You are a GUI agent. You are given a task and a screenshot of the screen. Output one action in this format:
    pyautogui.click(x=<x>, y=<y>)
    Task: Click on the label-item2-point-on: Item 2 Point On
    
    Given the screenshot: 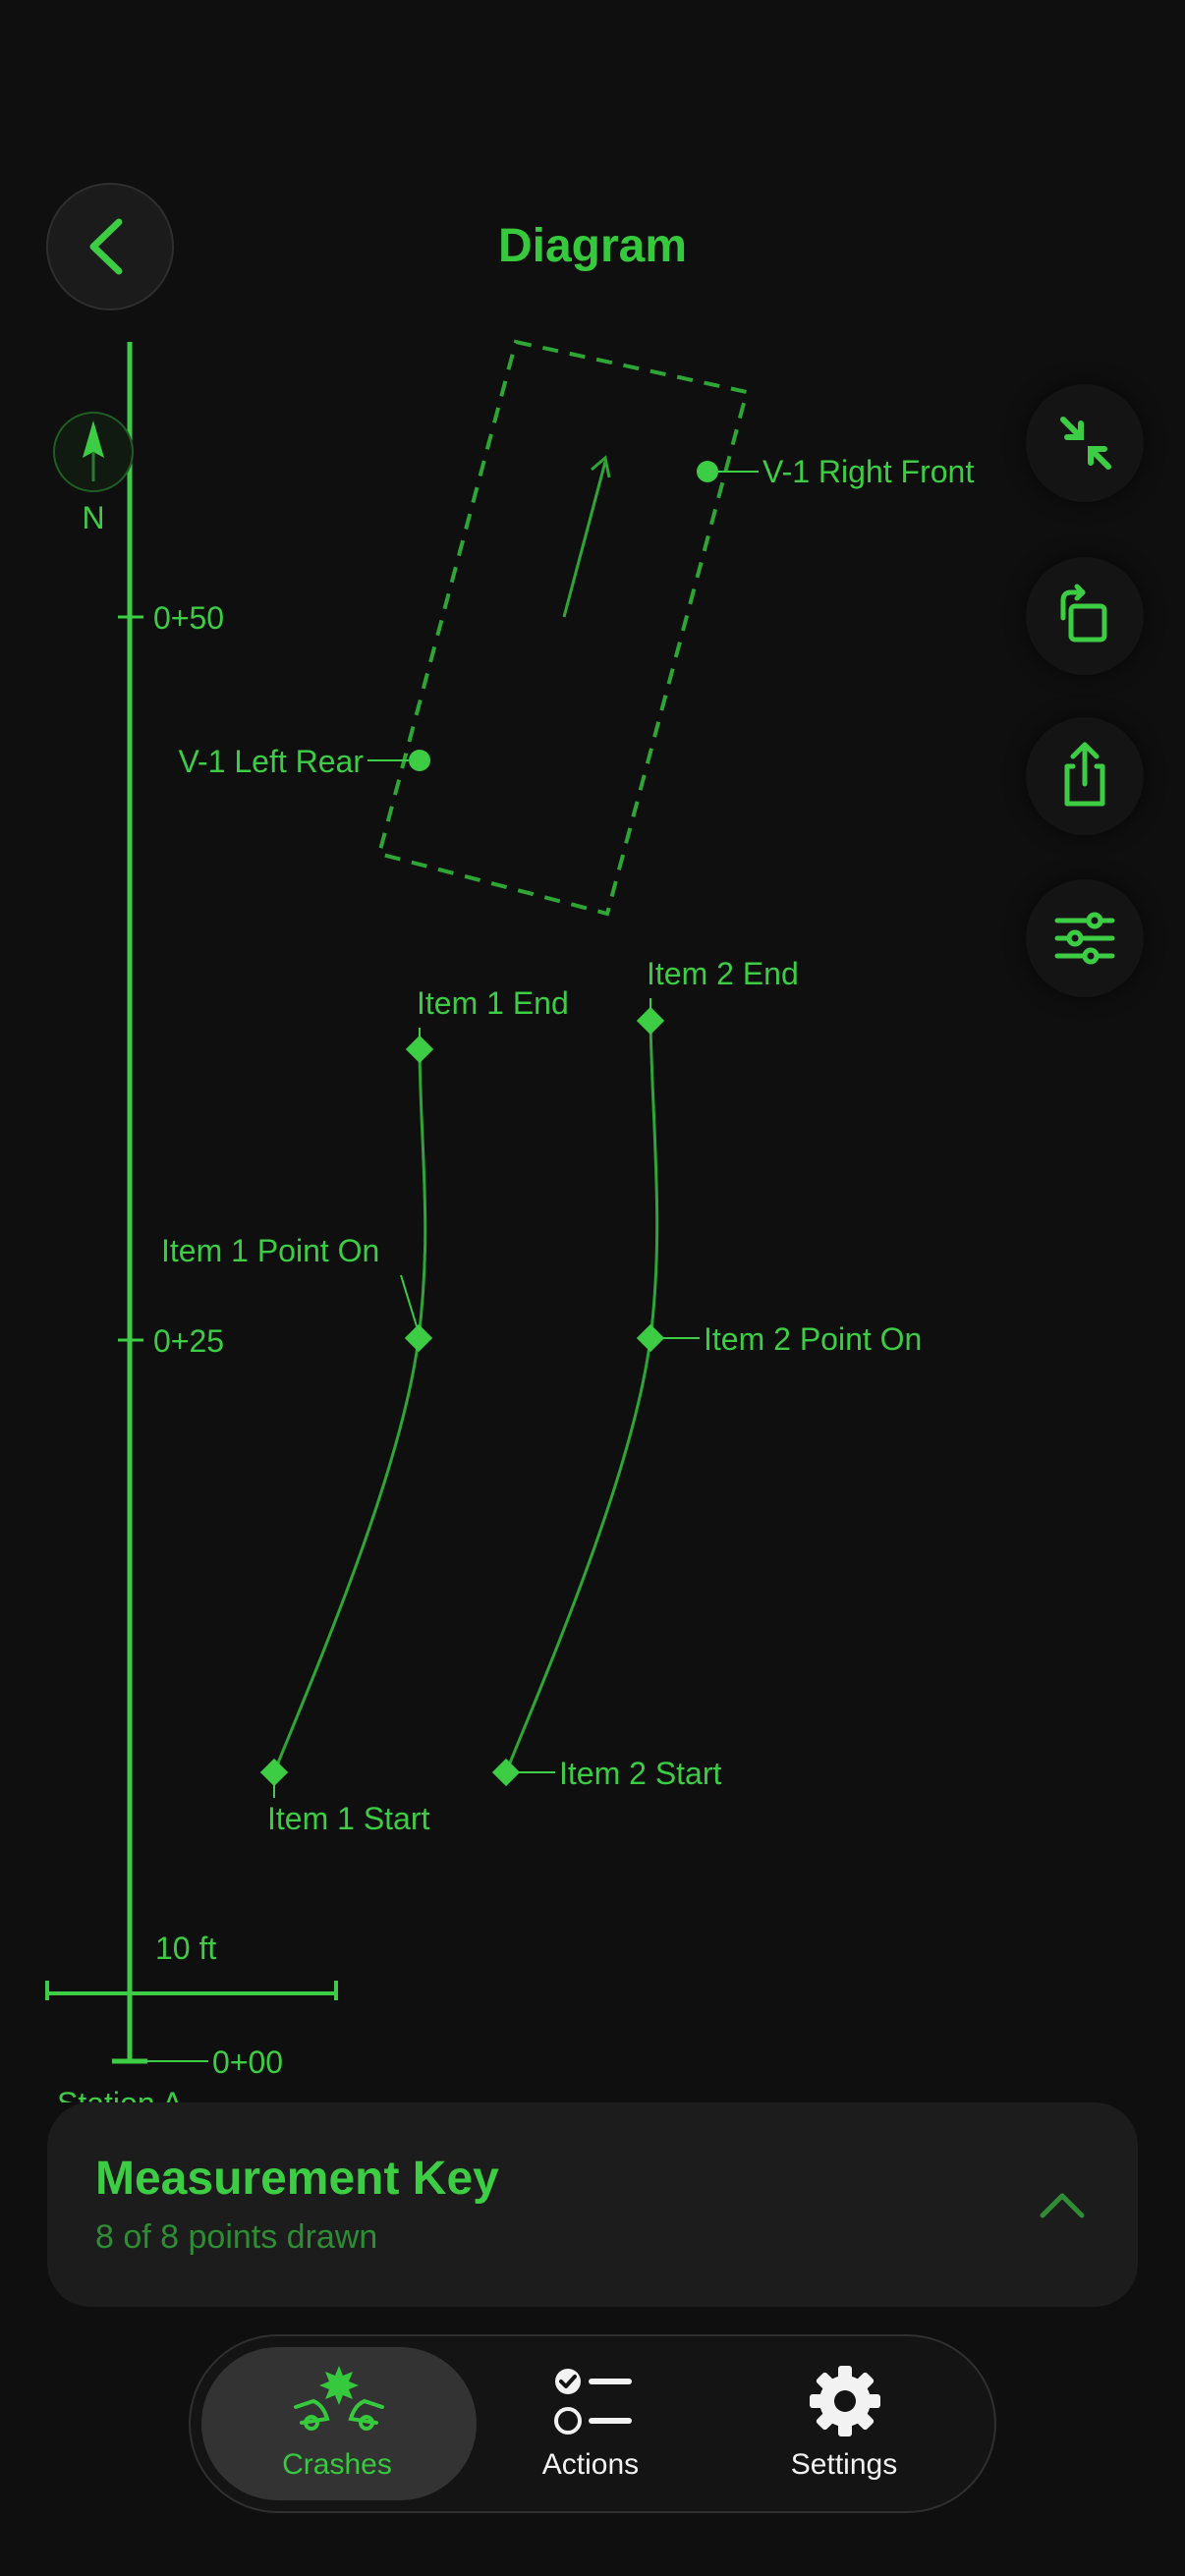 What is the action you would take?
    pyautogui.click(x=813, y=1339)
    